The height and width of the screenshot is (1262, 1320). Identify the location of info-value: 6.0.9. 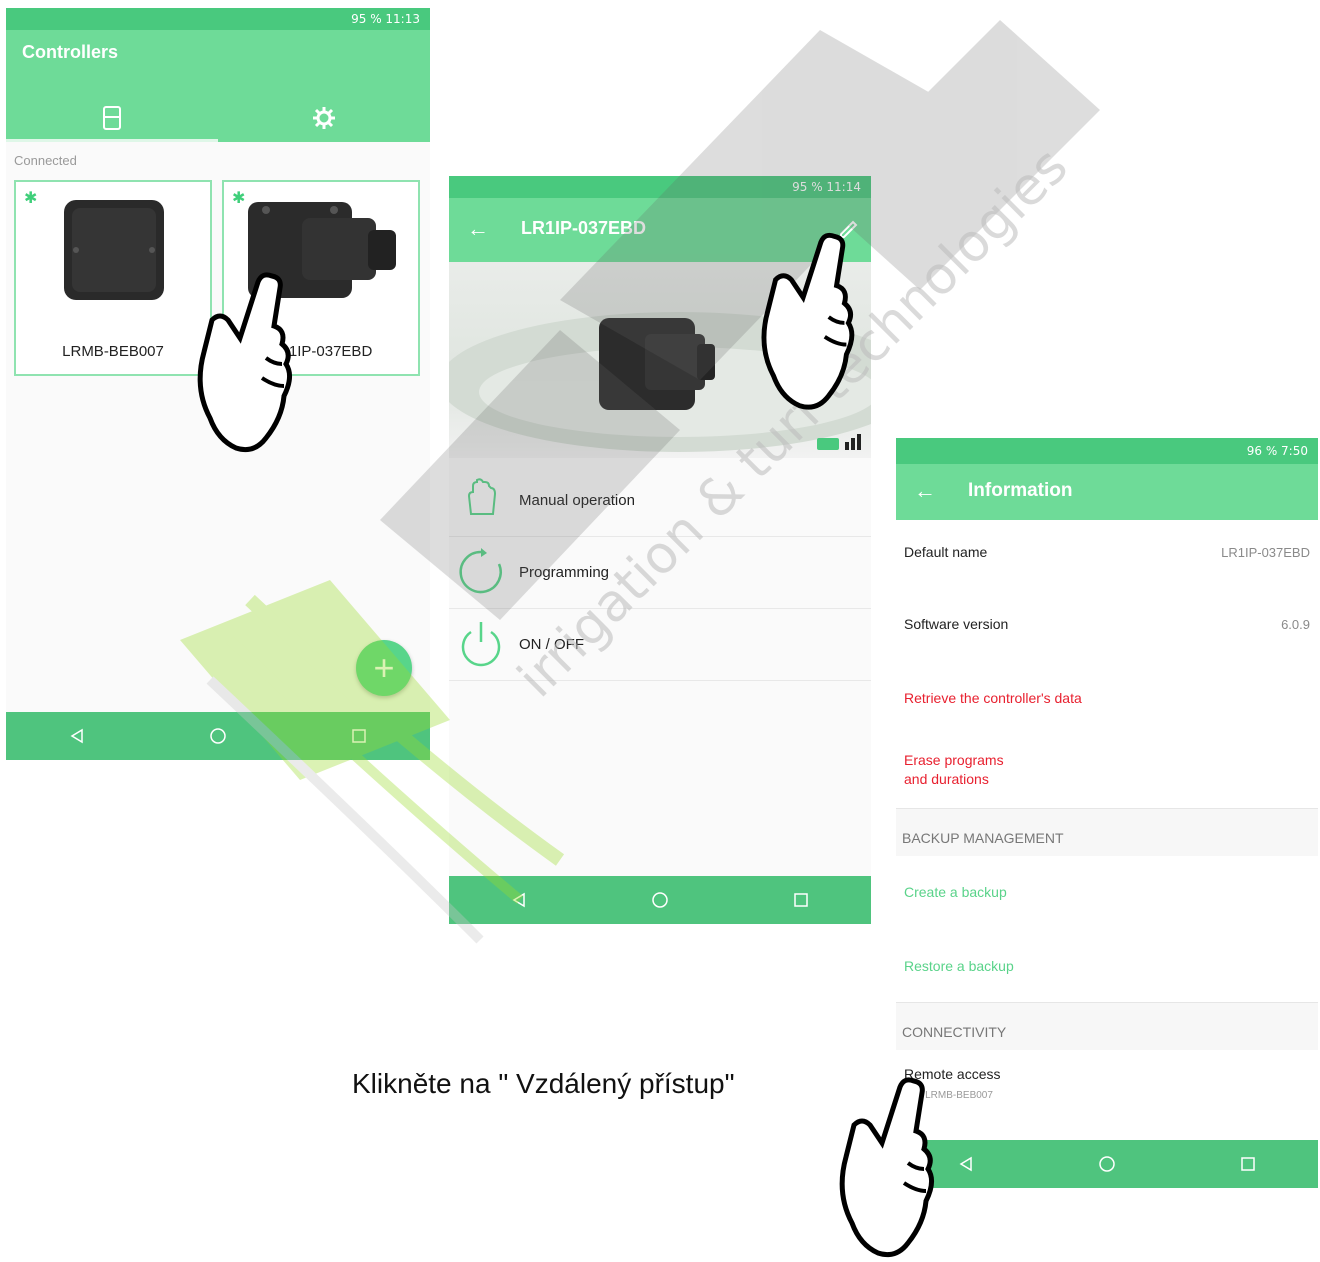
(1295, 624).